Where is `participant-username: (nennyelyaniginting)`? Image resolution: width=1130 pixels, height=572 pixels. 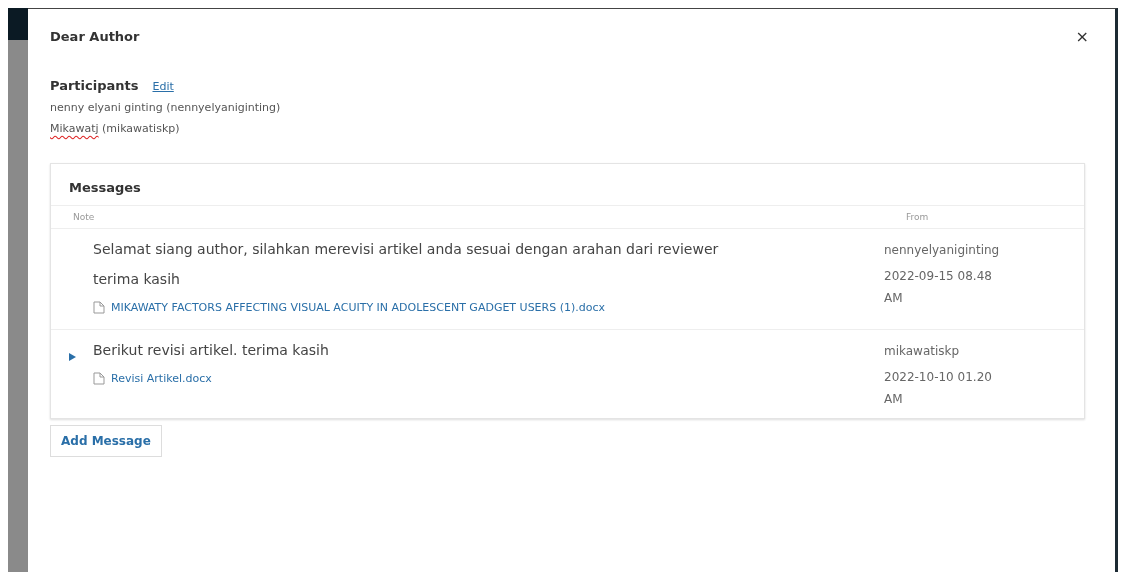
participant-username: (nennyelyaniginting) is located at coordinates (223, 107).